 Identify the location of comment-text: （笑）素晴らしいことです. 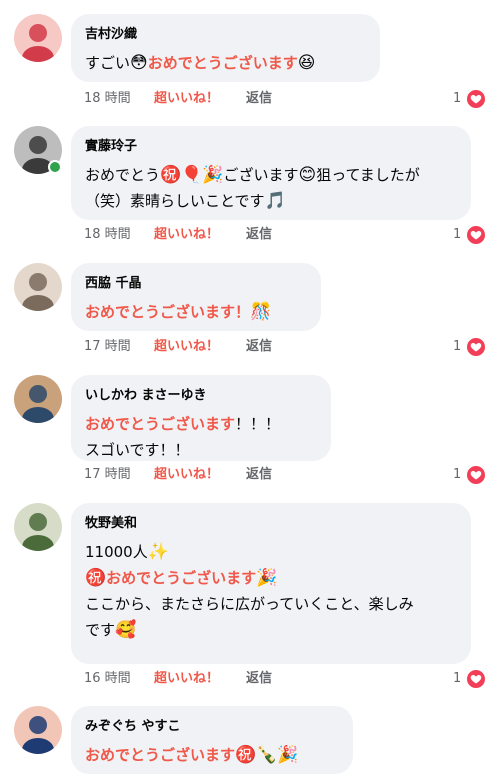
(175, 201).